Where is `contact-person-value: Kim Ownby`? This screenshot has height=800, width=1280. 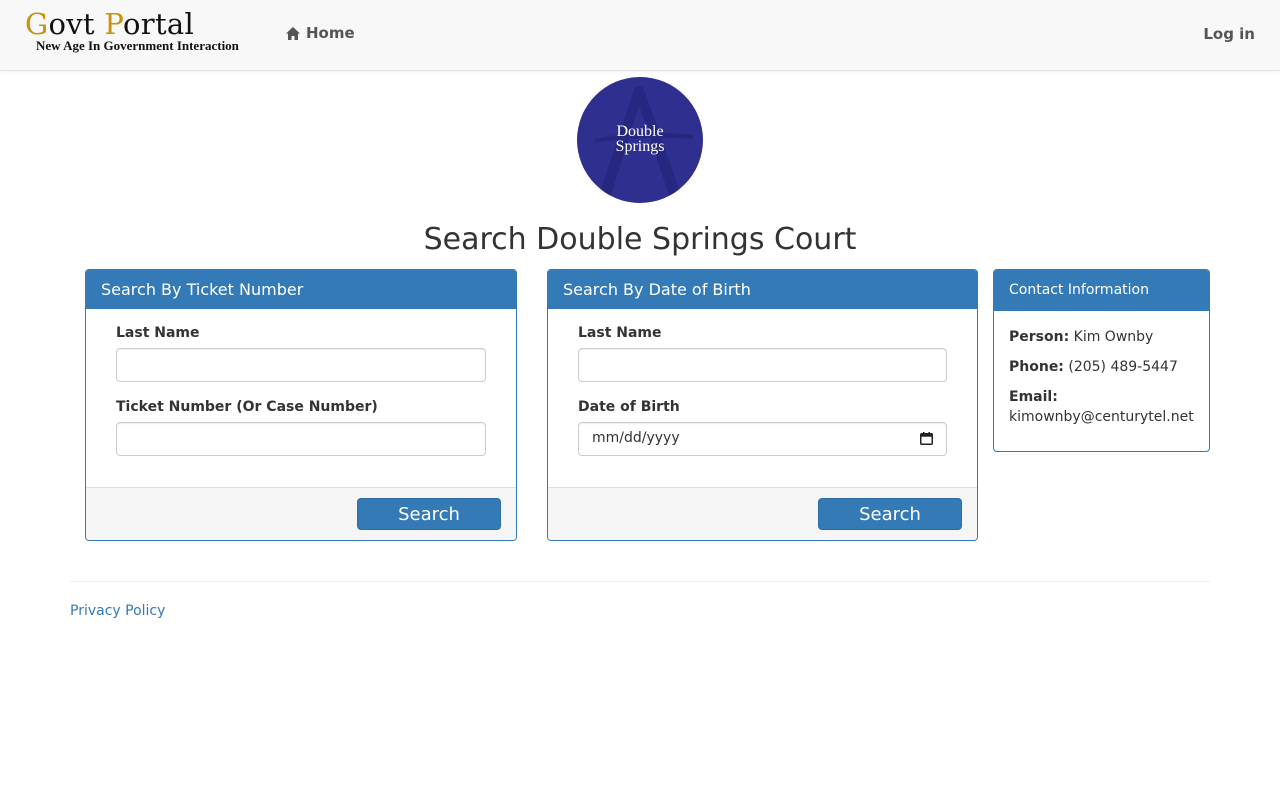 contact-person-value: Kim Ownby is located at coordinates (1113, 337).